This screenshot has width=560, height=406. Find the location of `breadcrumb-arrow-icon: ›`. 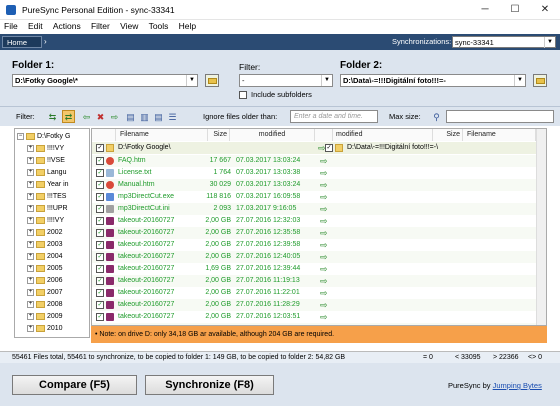

breadcrumb-arrow-icon: › is located at coordinates (45, 41).